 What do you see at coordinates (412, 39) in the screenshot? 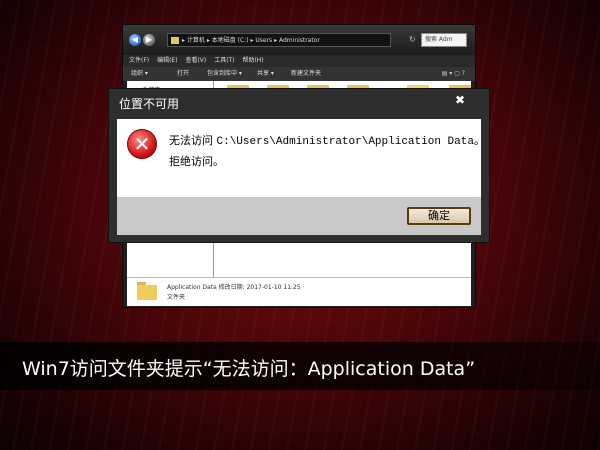
I see `refresh-icon: ↻` at bounding box center [412, 39].